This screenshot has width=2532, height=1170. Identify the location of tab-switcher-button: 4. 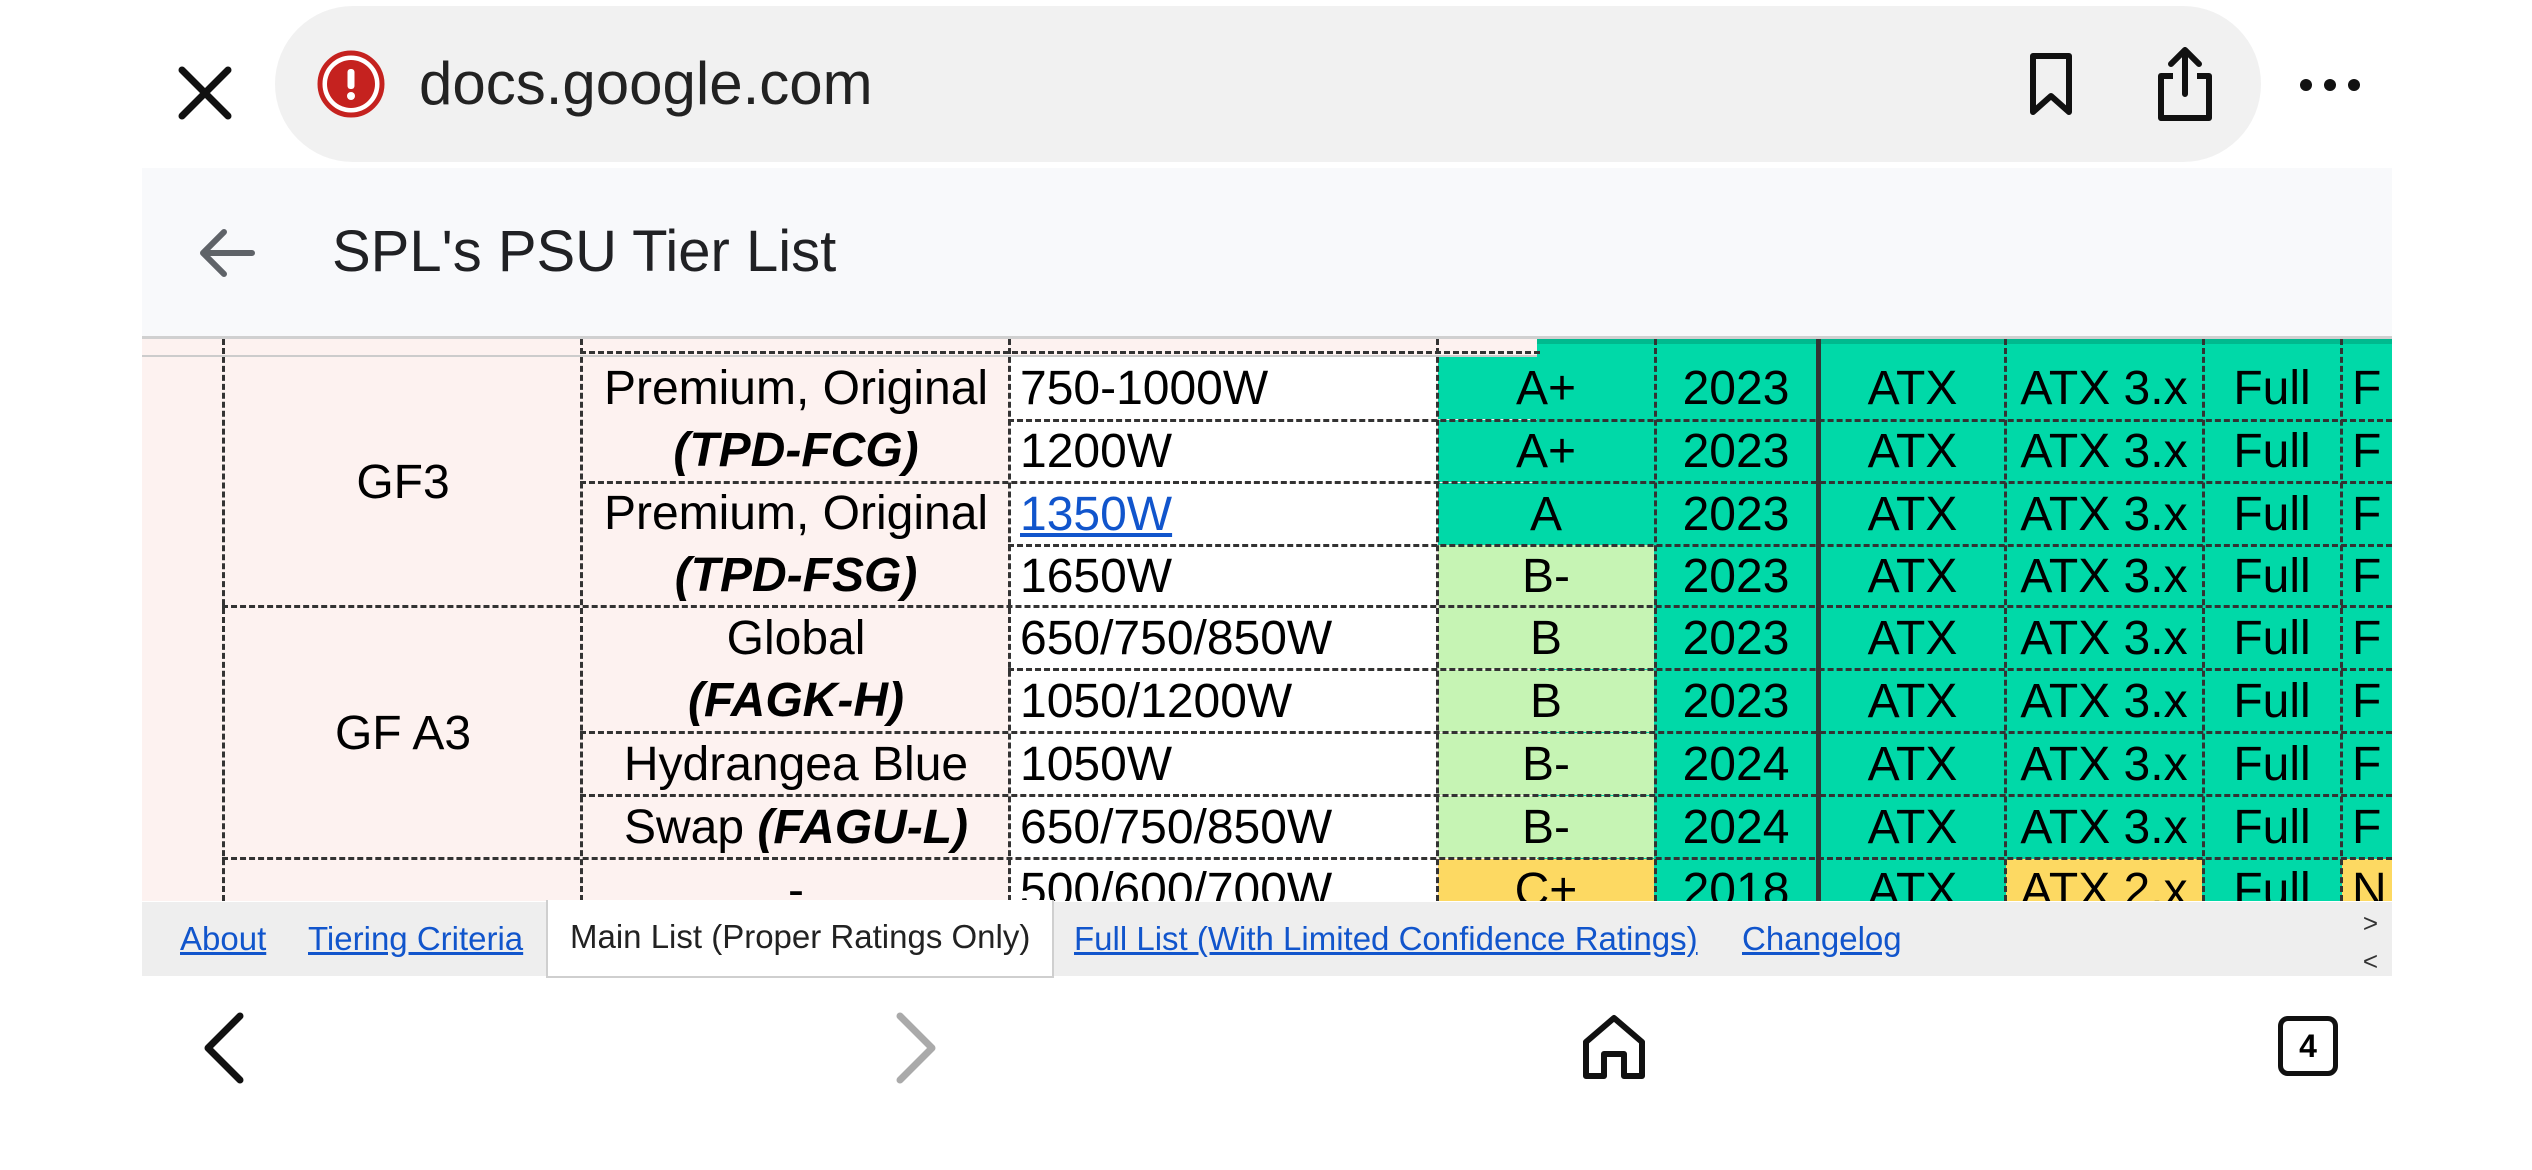
(2308, 1046).